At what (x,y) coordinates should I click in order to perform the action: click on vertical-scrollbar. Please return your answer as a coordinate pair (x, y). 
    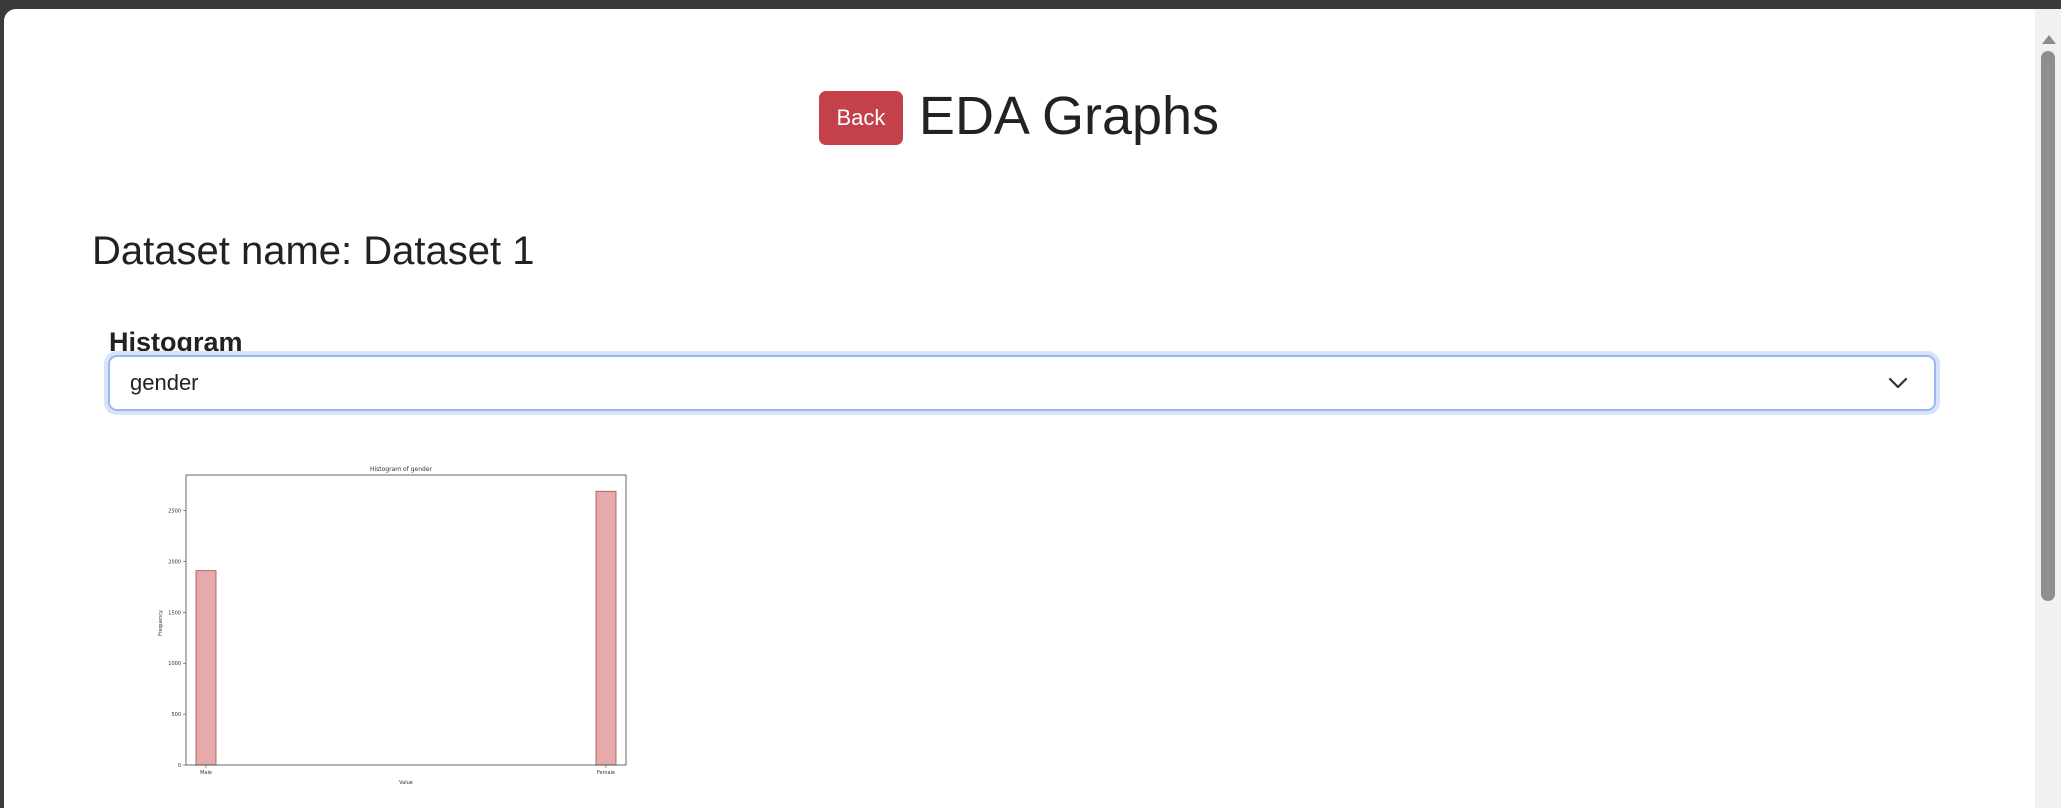
    Looking at the image, I should click on (2048, 408).